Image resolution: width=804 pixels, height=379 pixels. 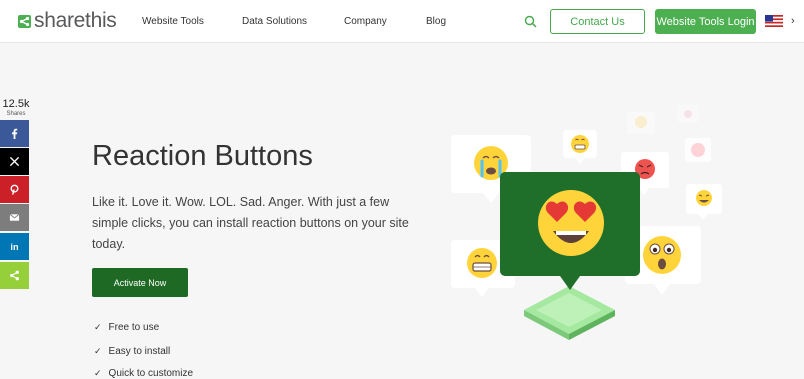 I want to click on email-icon, so click(x=14, y=217).